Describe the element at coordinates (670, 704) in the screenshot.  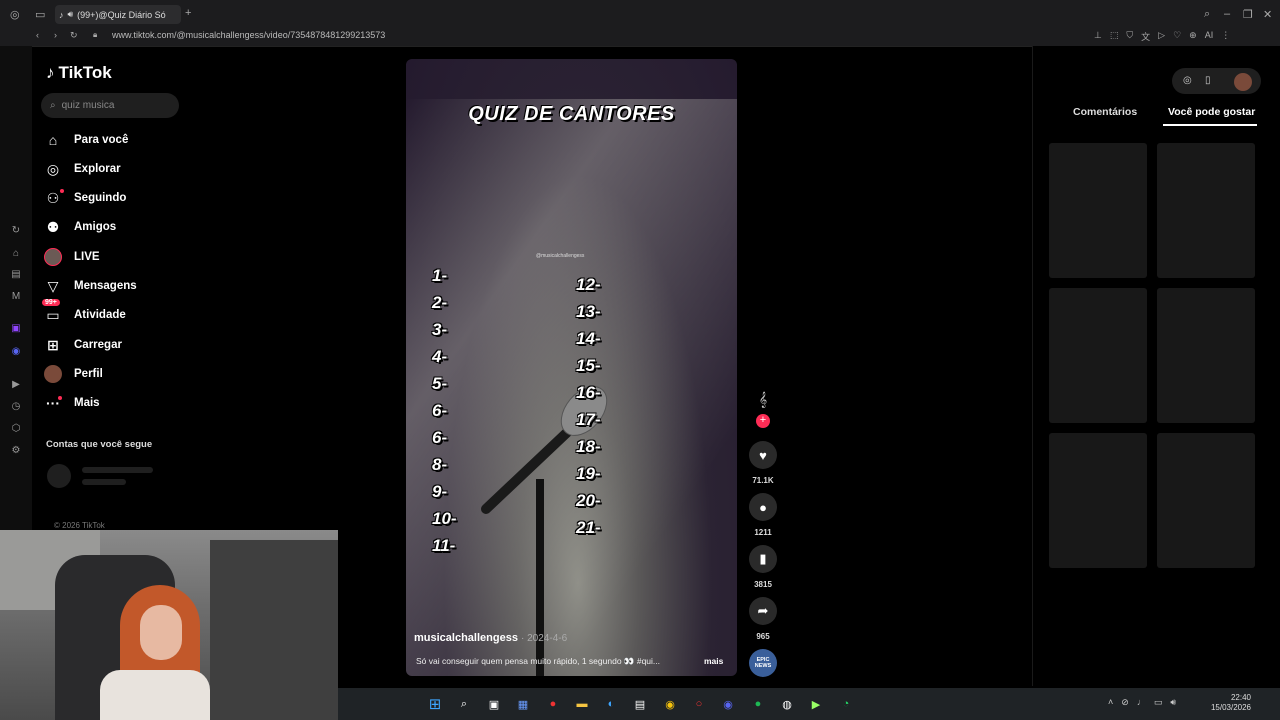
I see `chrome-icon: ◉` at that location.